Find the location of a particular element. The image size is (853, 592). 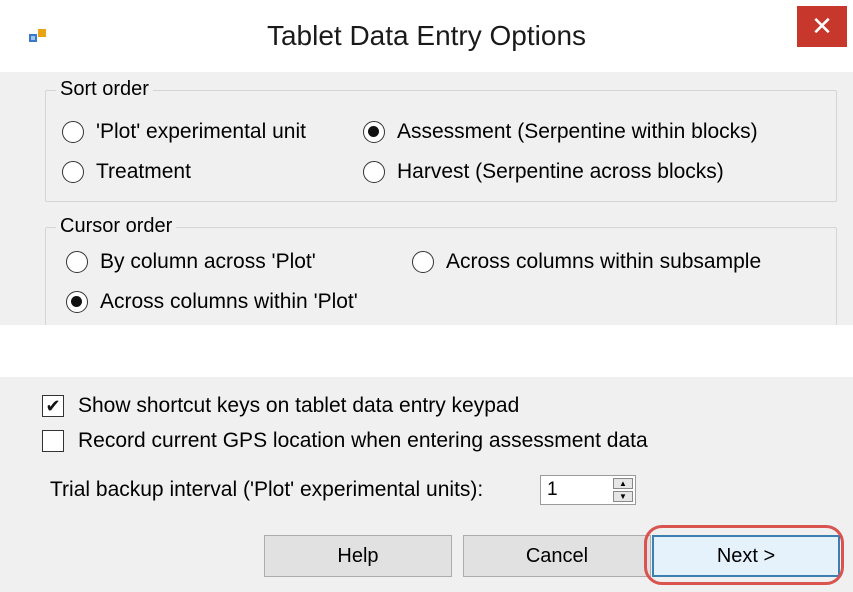

radio-label: 'Plot' experimental unit is located at coordinates (201, 131).